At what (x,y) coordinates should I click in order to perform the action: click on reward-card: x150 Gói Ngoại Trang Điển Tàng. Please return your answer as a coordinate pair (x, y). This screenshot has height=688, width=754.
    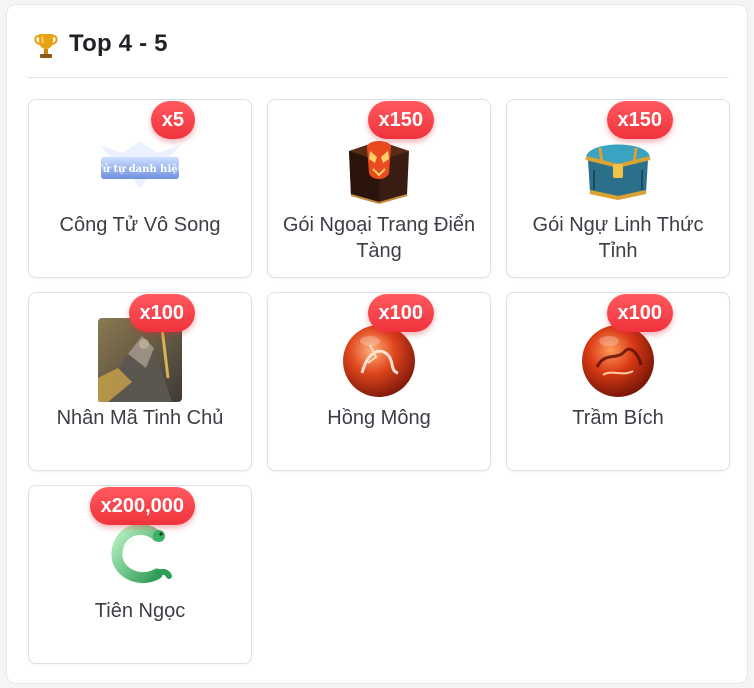
    Looking at the image, I should click on (379, 188).